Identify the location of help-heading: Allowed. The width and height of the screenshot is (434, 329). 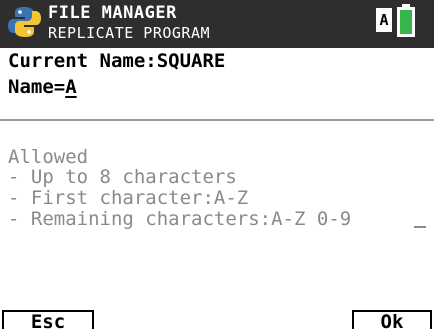
(48, 157).